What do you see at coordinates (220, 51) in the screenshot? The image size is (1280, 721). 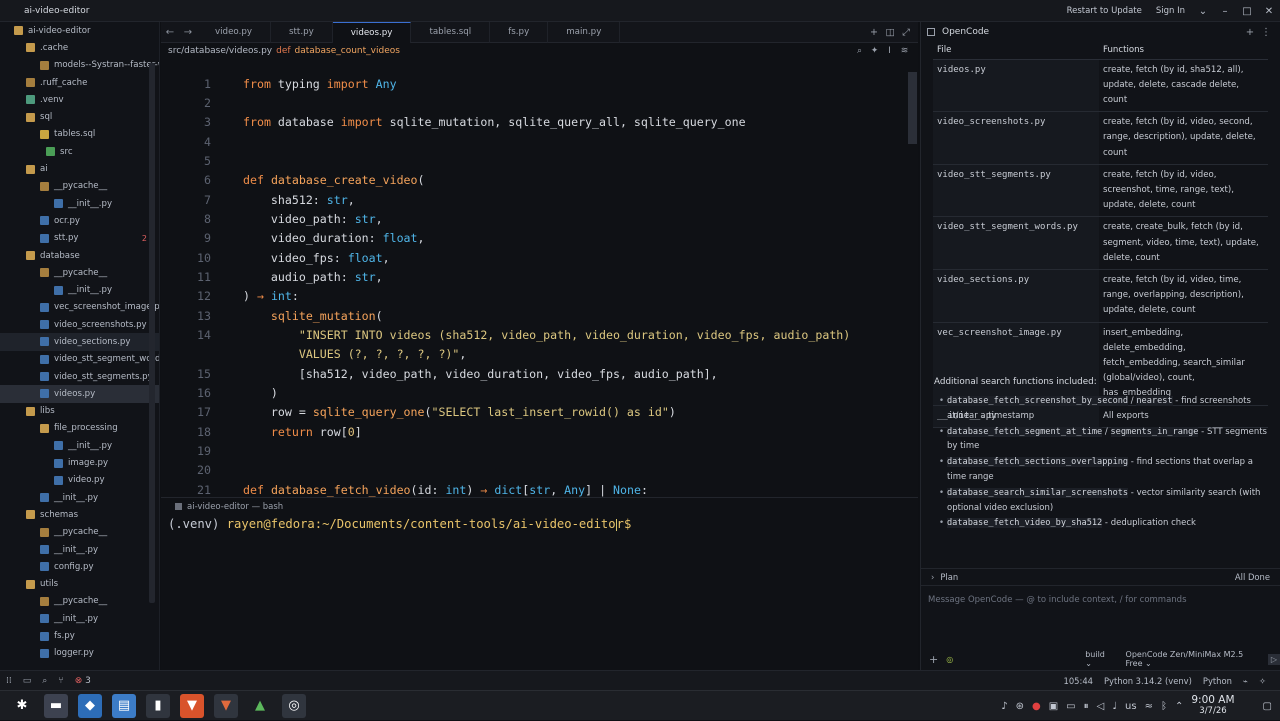 I see `breadcrumb-path: src/database/videos.py` at bounding box center [220, 51].